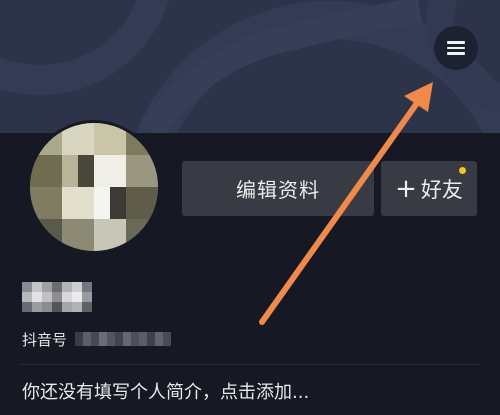 This screenshot has height=415, width=500. What do you see at coordinates (406, 188) in the screenshot?
I see `plus-icon: +` at bounding box center [406, 188].